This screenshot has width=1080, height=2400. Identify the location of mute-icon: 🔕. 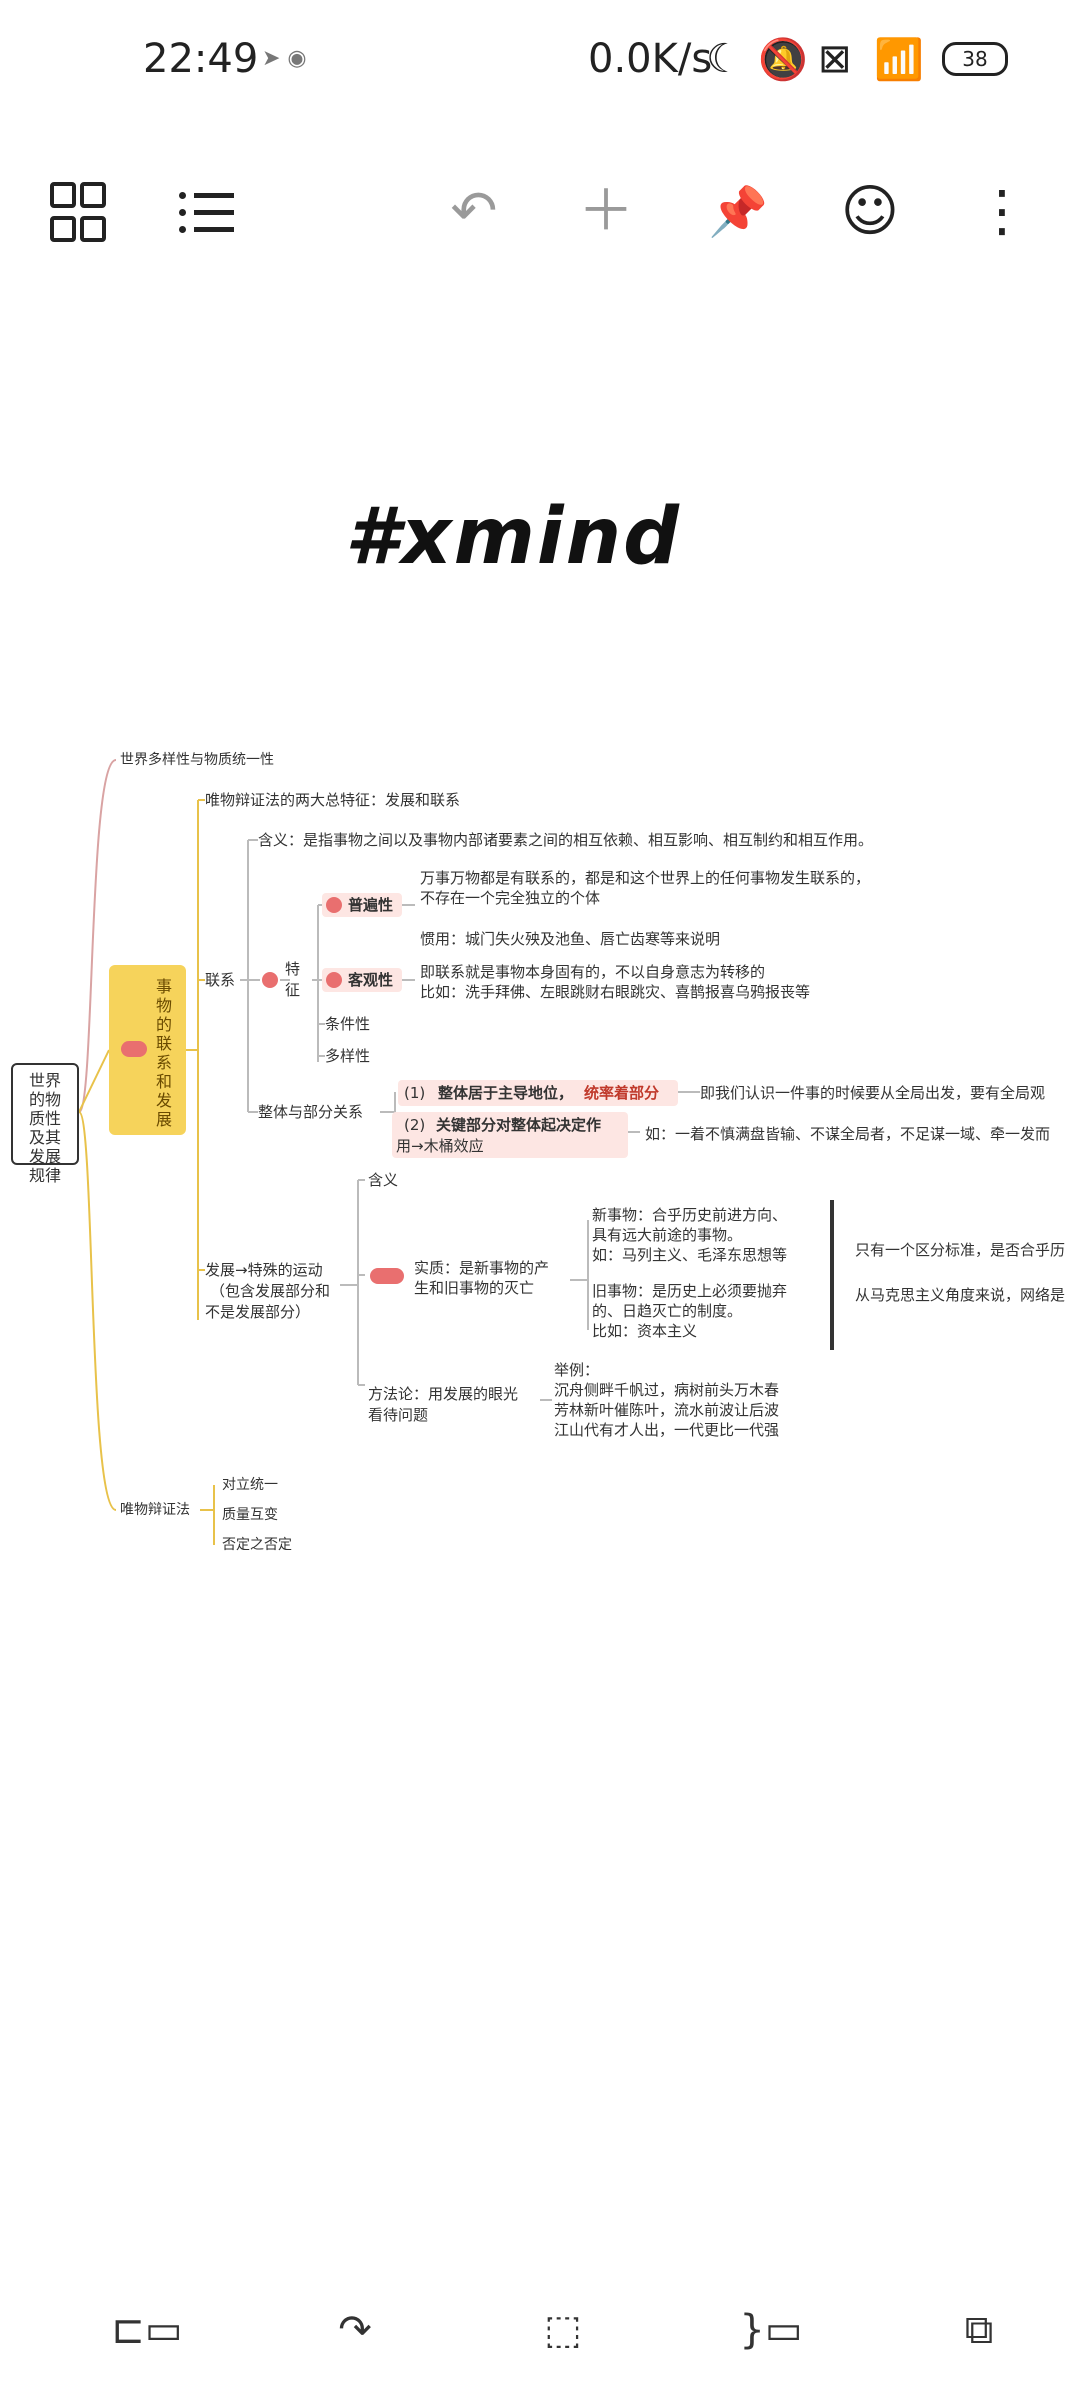
(783, 60).